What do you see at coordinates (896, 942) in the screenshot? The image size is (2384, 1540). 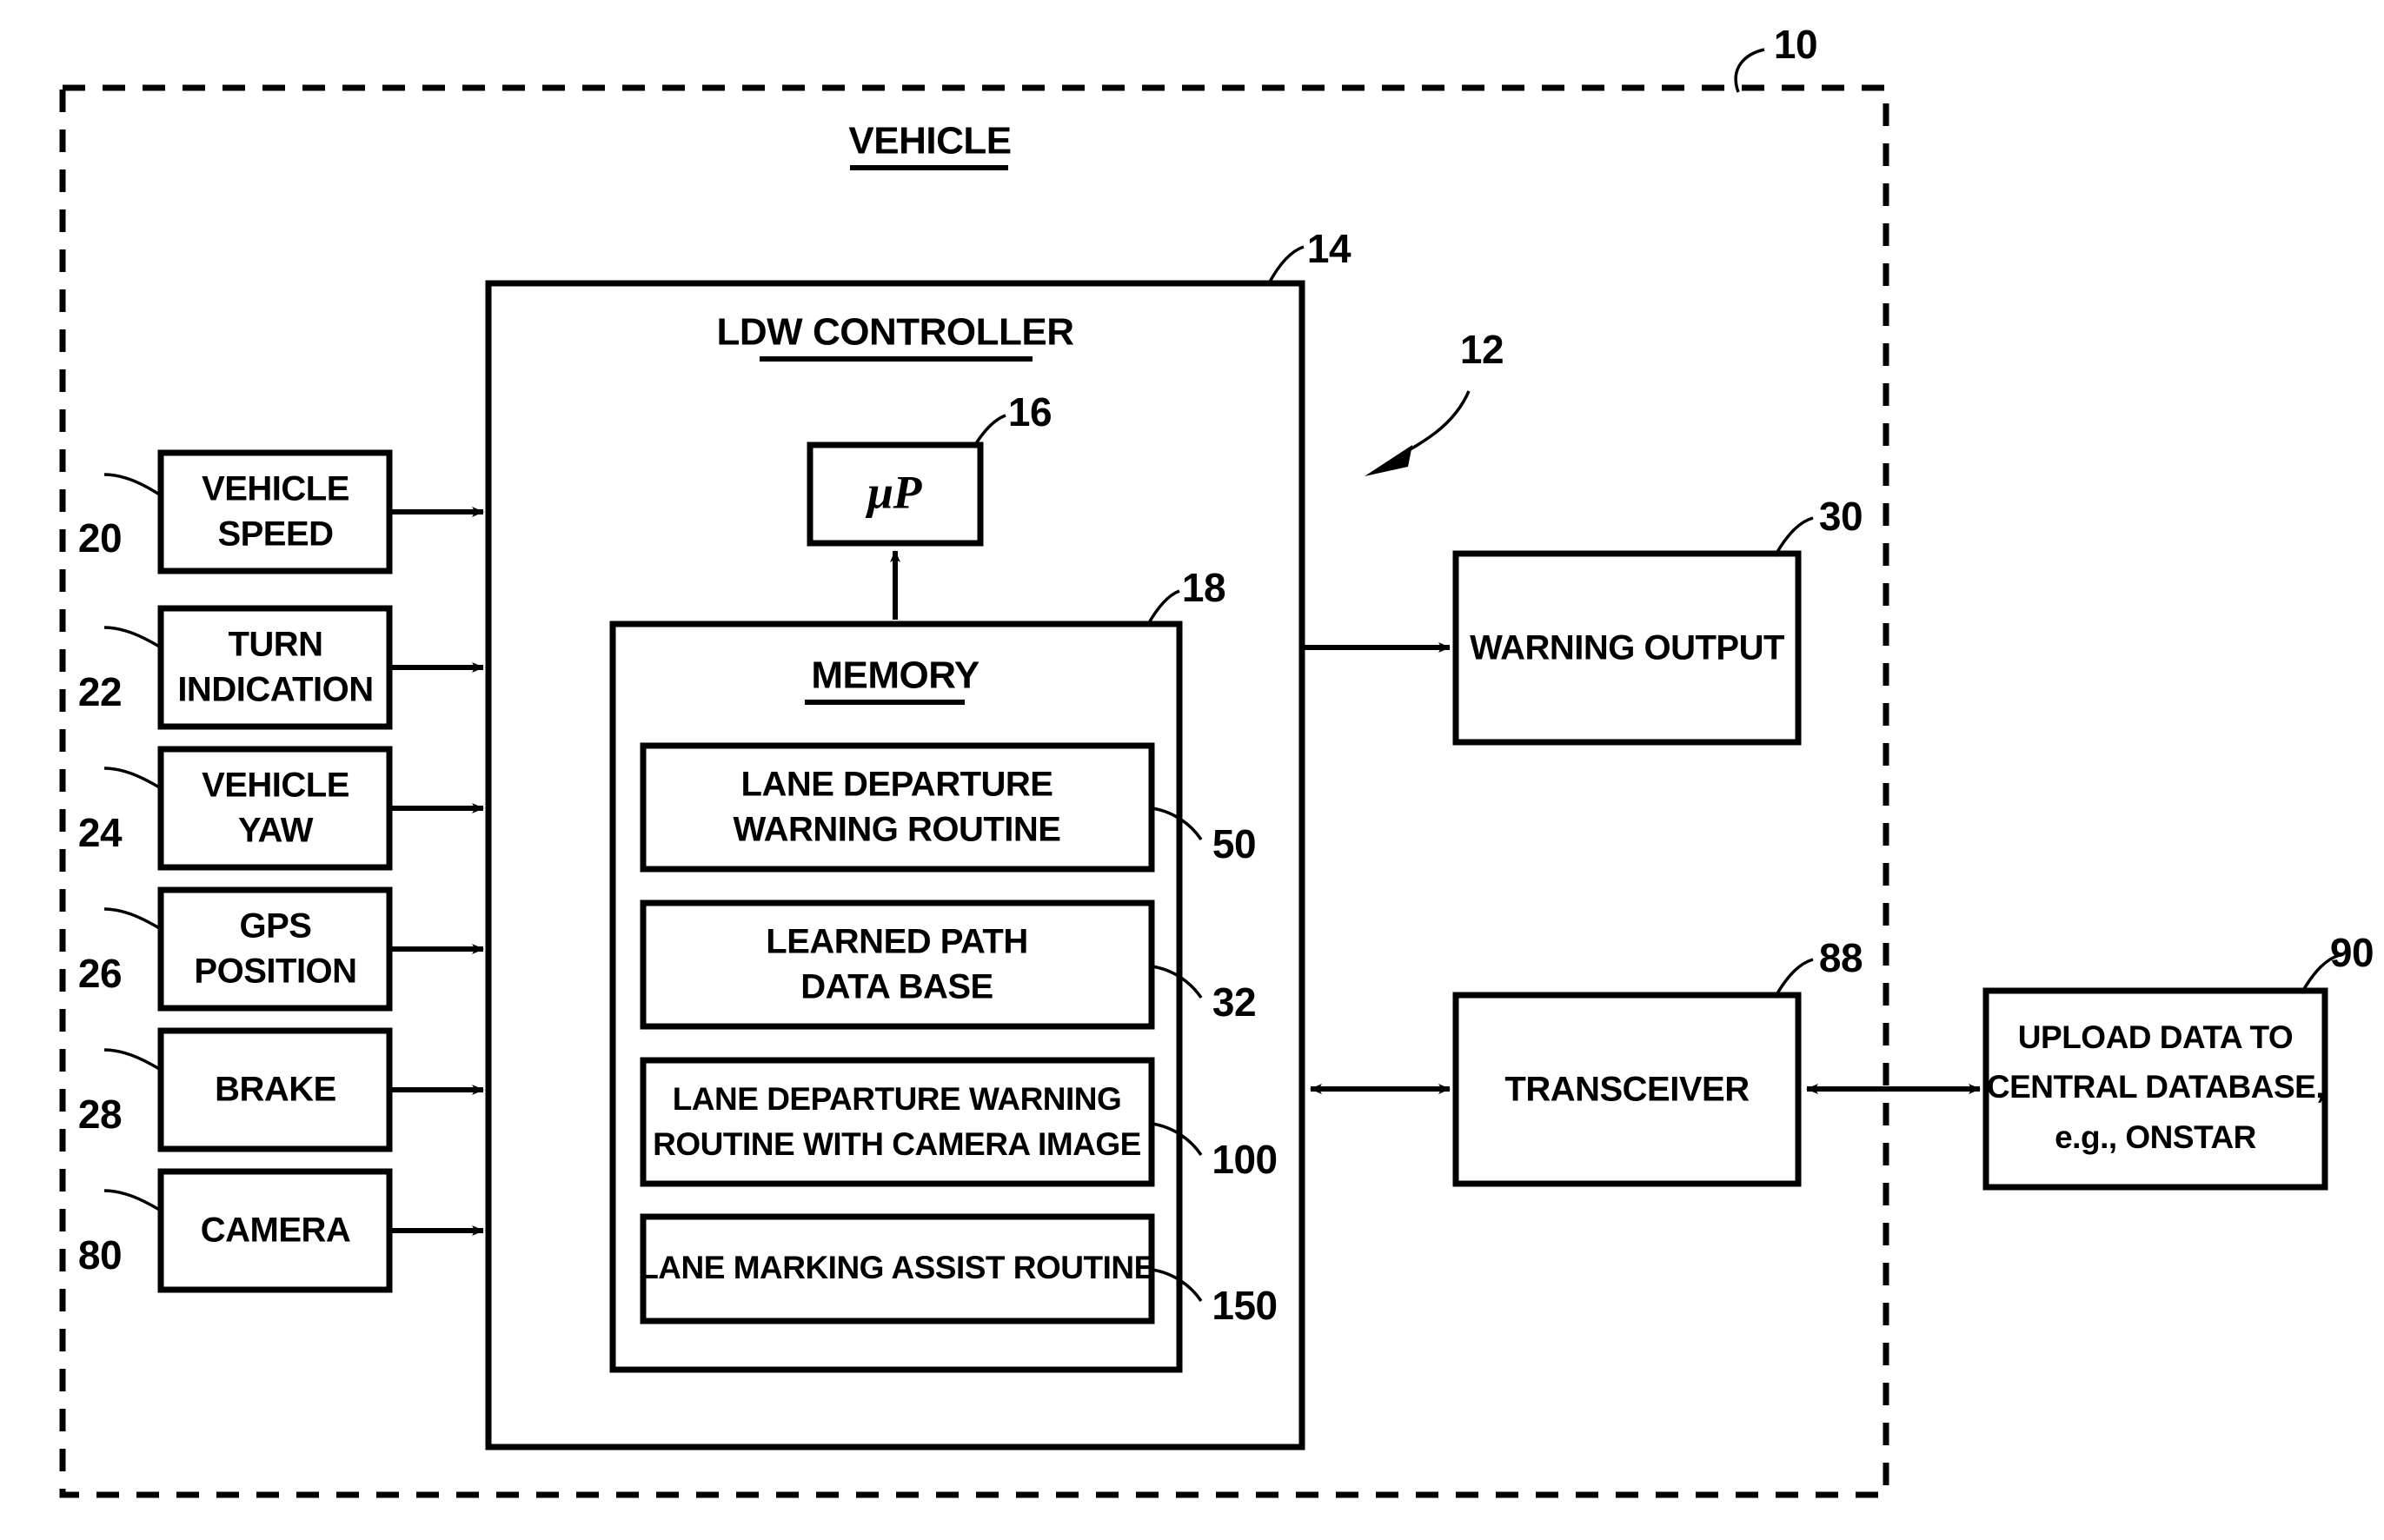 I see `memory-item-1-line1: LEARNED PATH` at bounding box center [896, 942].